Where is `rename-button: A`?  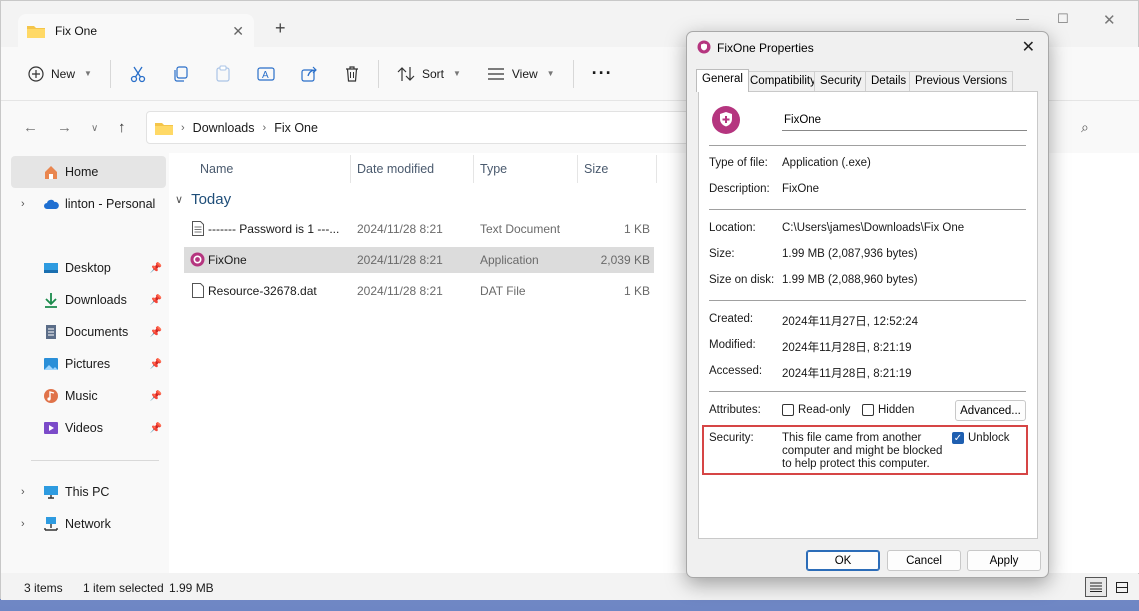
rename-button: A is located at coordinates (266, 74).